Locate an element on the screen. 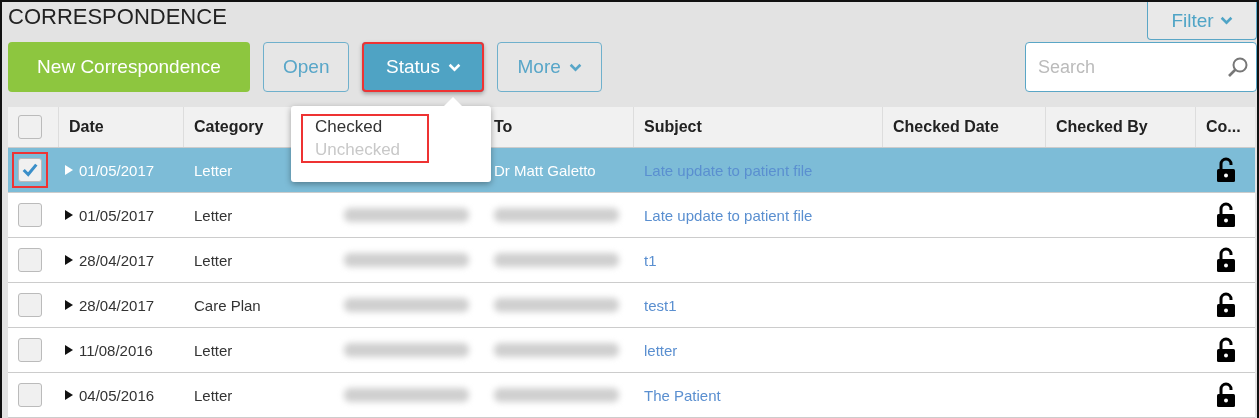  chevron-down-icon is located at coordinates (1226, 20).